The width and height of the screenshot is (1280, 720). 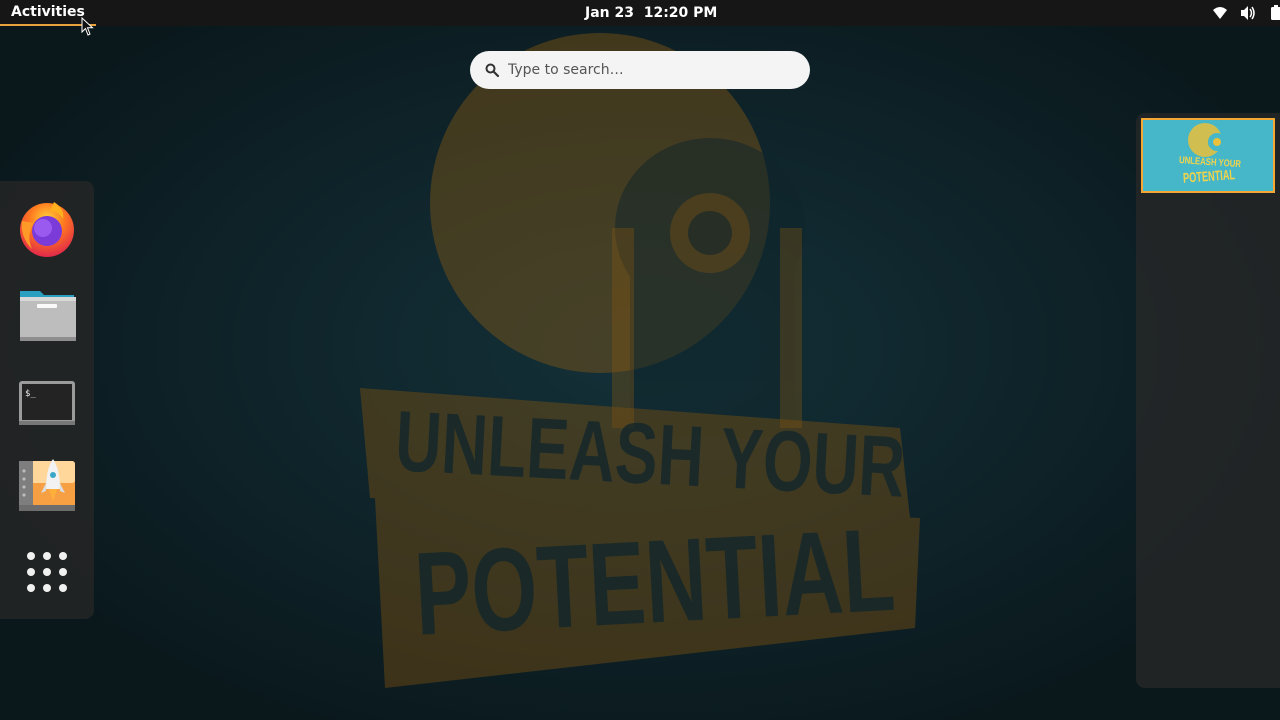 I want to click on app-installer-icon, so click(x=47, y=485).